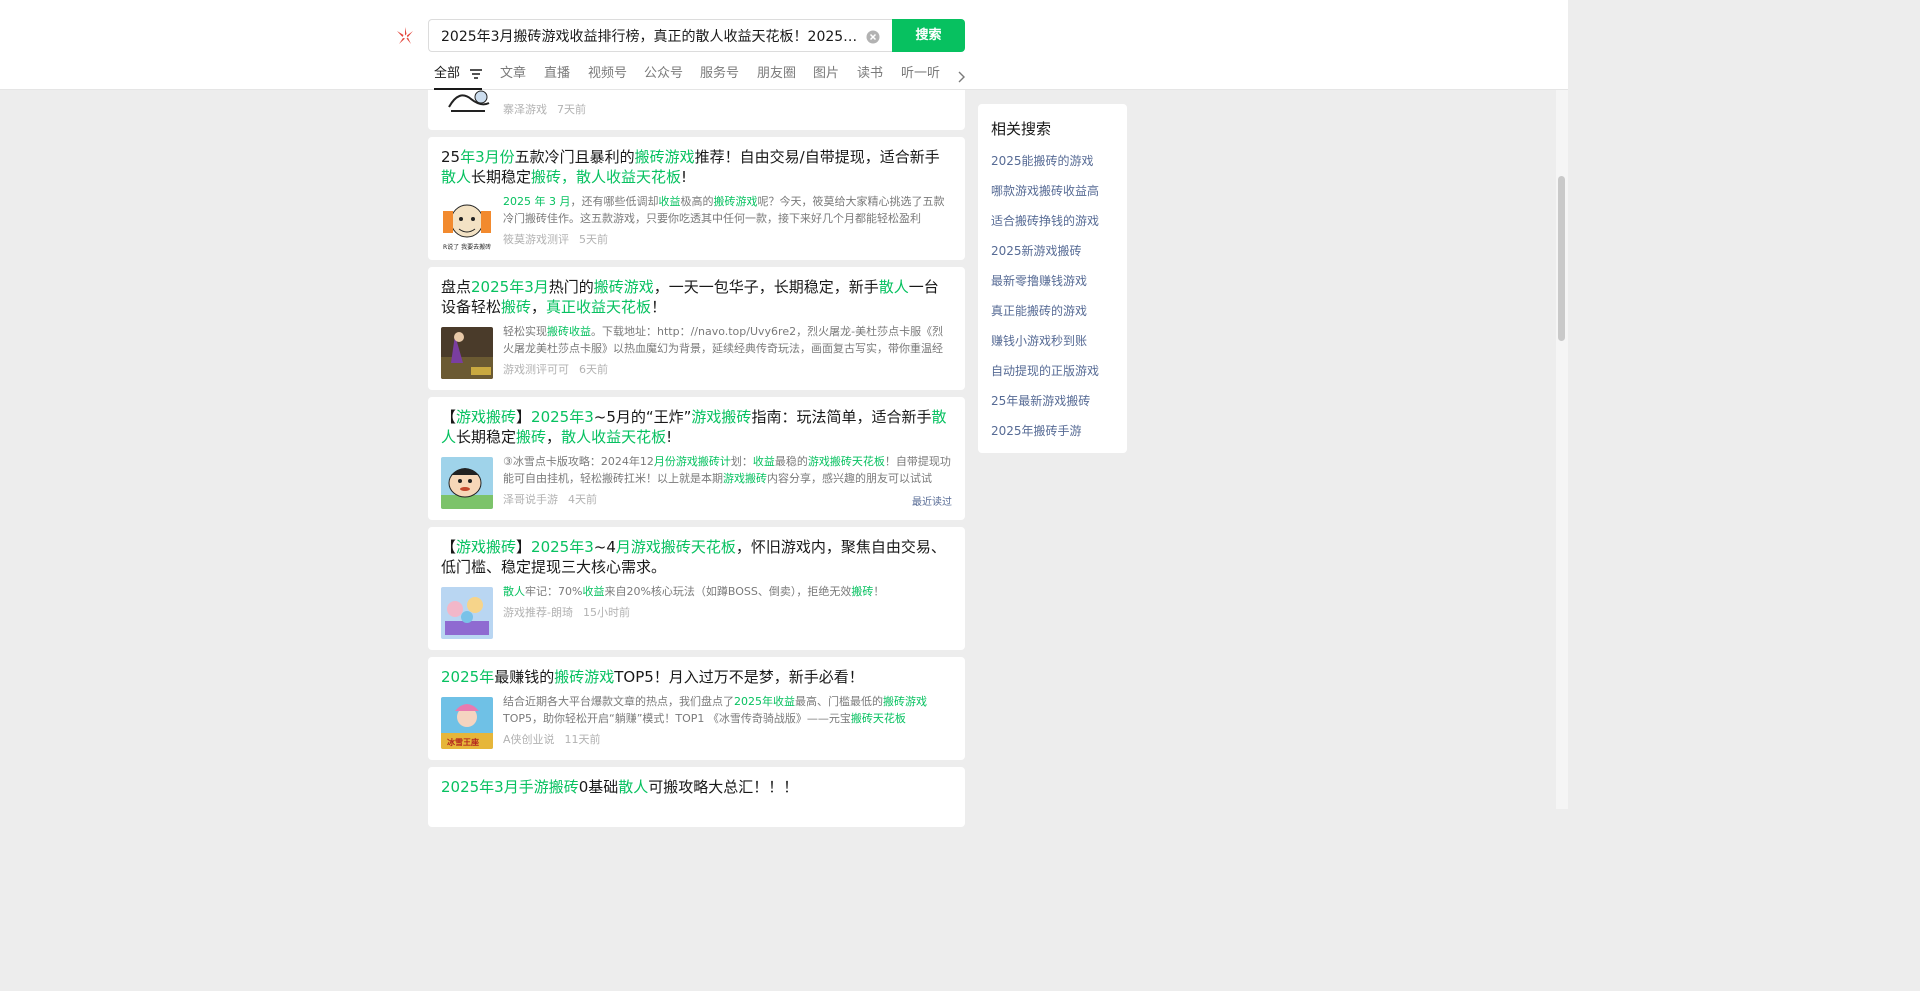 The width and height of the screenshot is (1920, 991). What do you see at coordinates (697, 677) in the screenshot?
I see `result-title: 2025年最赚钱的搬砖游戏TOP5！月入过万不是梦，新手必看！` at bounding box center [697, 677].